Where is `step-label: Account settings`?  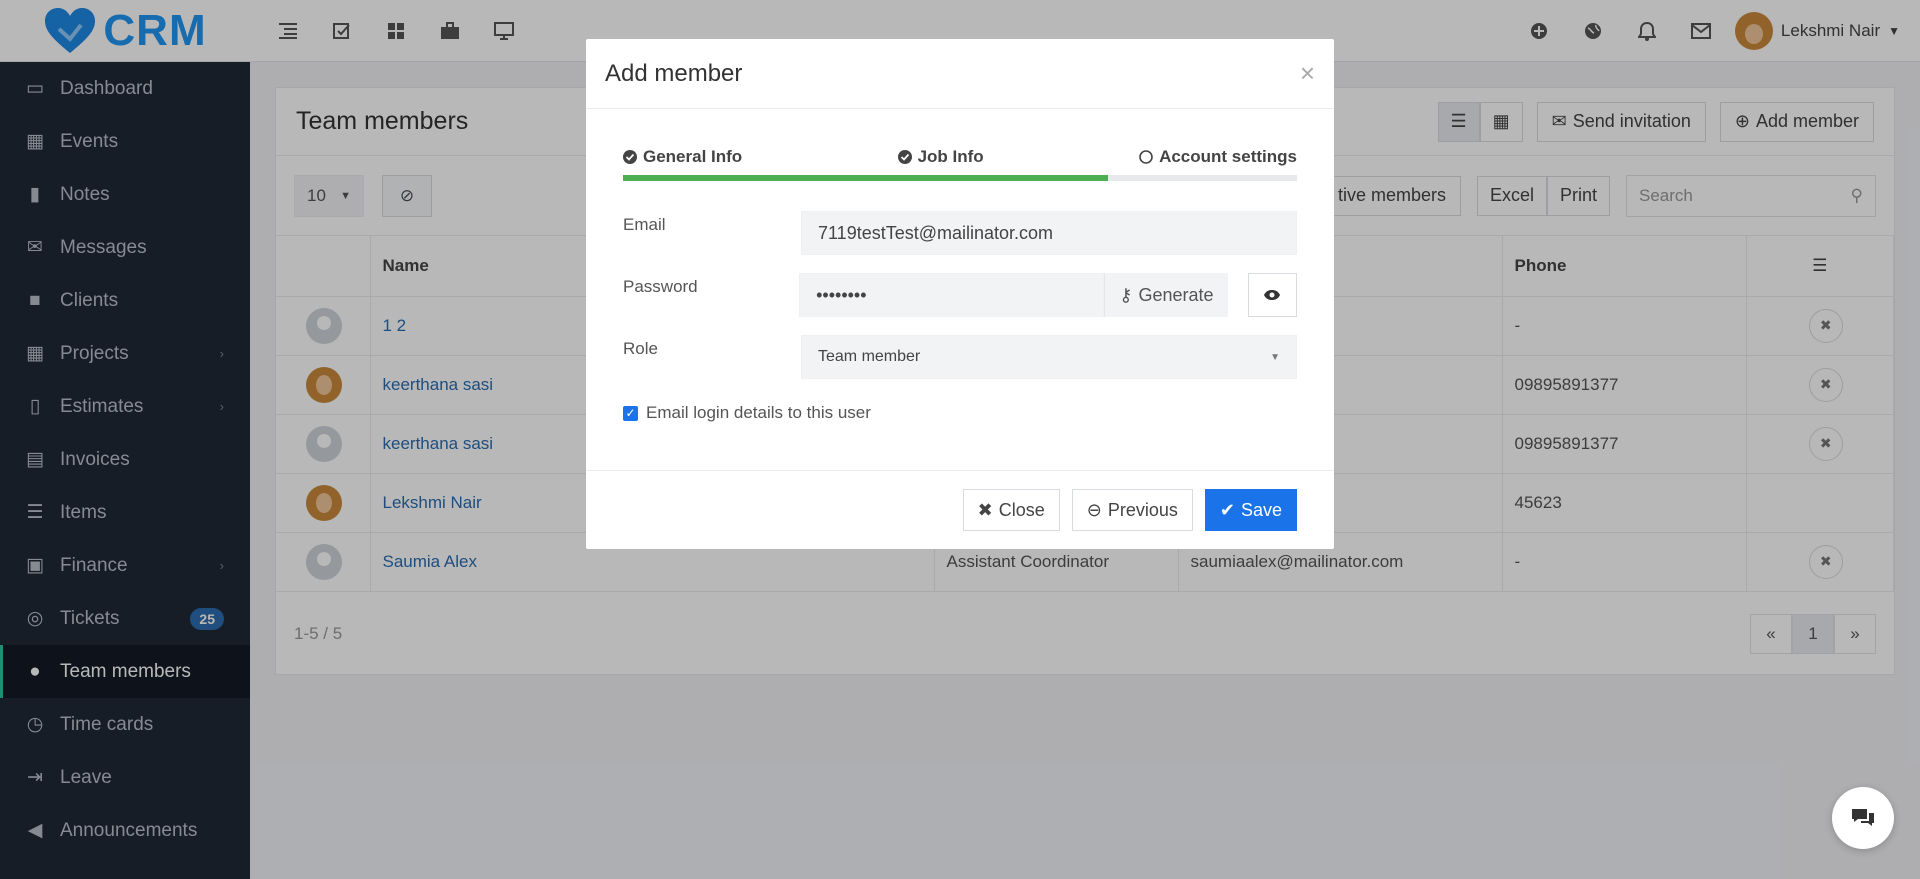 step-label: Account settings is located at coordinates (1228, 156).